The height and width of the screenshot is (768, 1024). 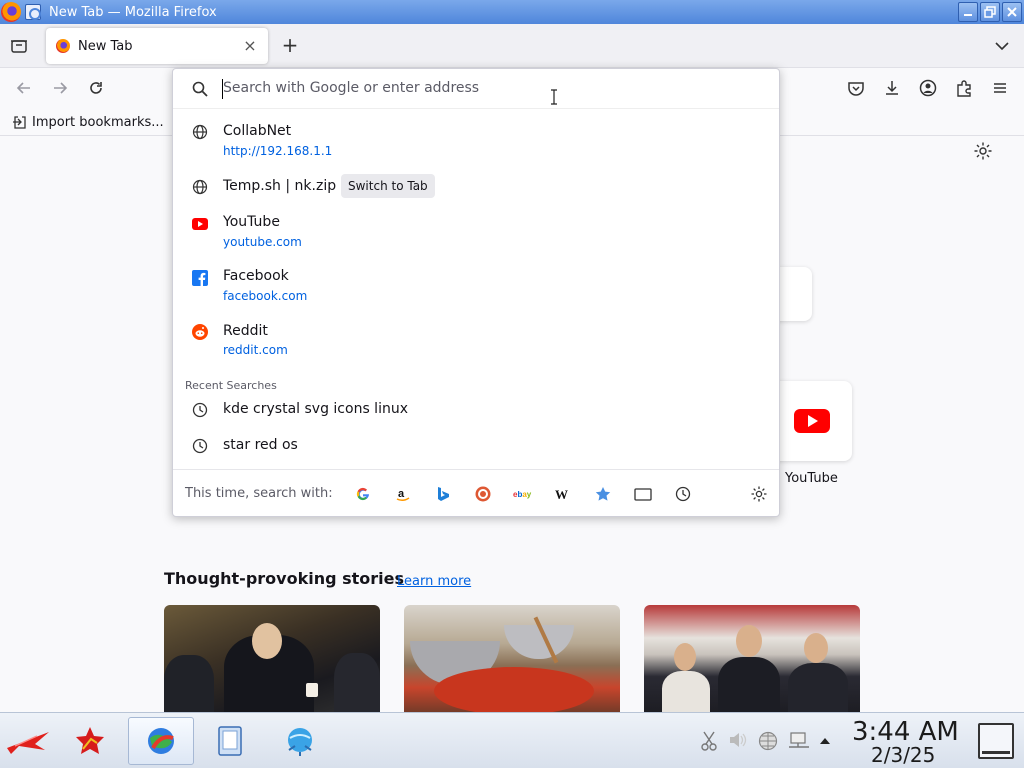 I want to click on search-engine-bar: This time, search with: a ebay W, so click(x=476, y=493).